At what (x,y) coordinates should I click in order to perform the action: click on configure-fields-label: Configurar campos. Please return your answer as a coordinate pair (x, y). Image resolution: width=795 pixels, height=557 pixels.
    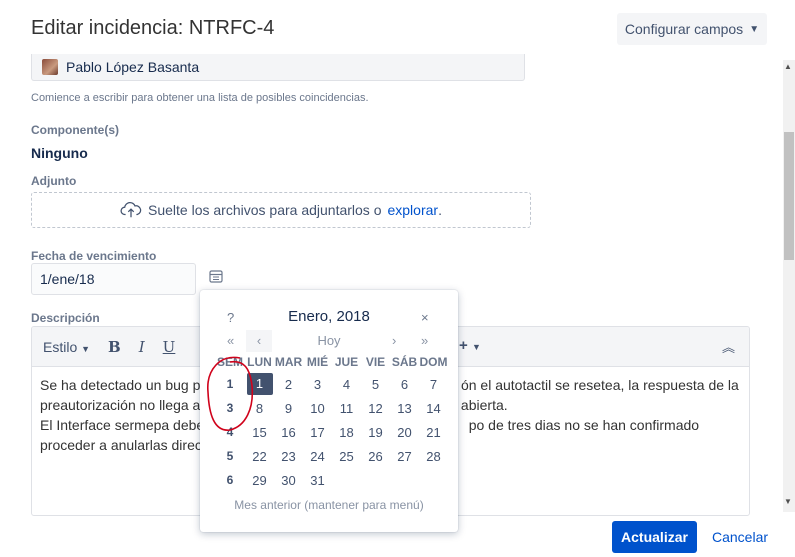
    Looking at the image, I should click on (684, 29).